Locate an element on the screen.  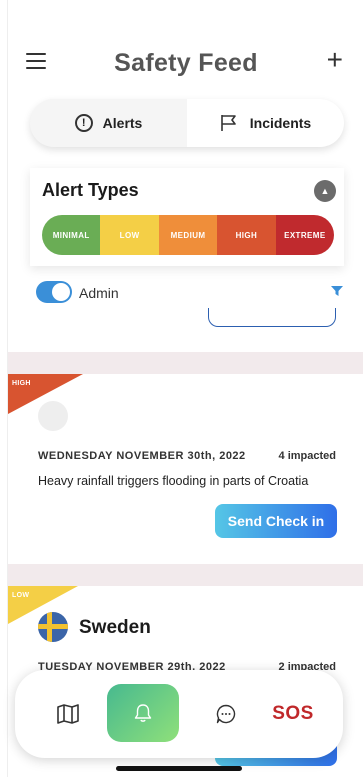
level-minimal: MINIMAL is located at coordinates (71, 235).